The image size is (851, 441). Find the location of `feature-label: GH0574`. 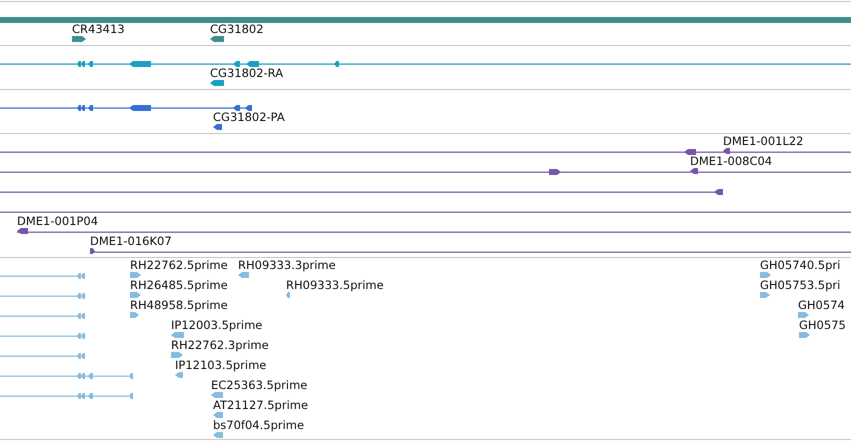

feature-label: GH0574 is located at coordinates (821, 305).